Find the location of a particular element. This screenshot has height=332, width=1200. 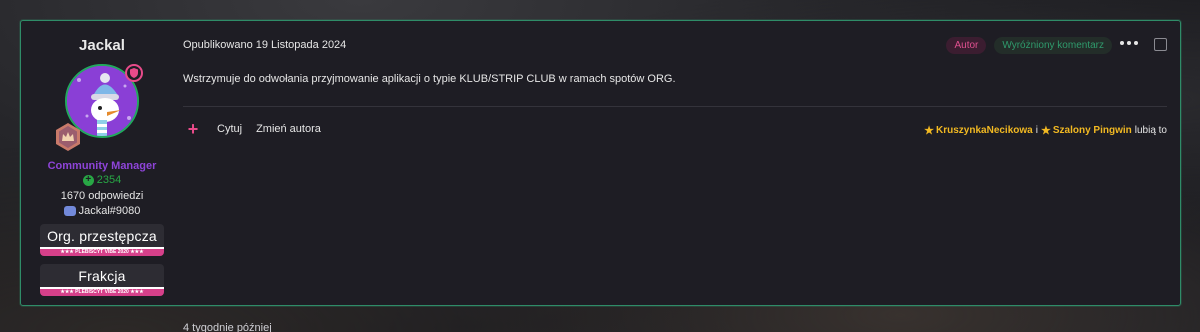

like-user-1-name: KruszynkaNecikowa is located at coordinates (984, 130).